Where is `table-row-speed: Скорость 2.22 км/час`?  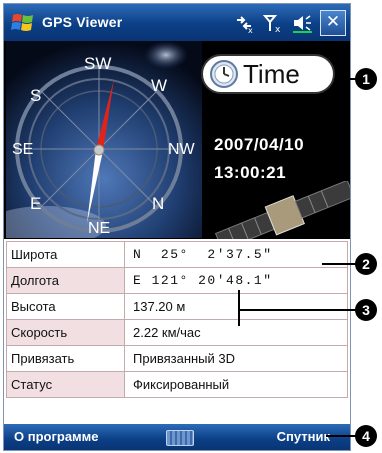 table-row-speed: Скорость 2.22 км/час is located at coordinates (177, 332).